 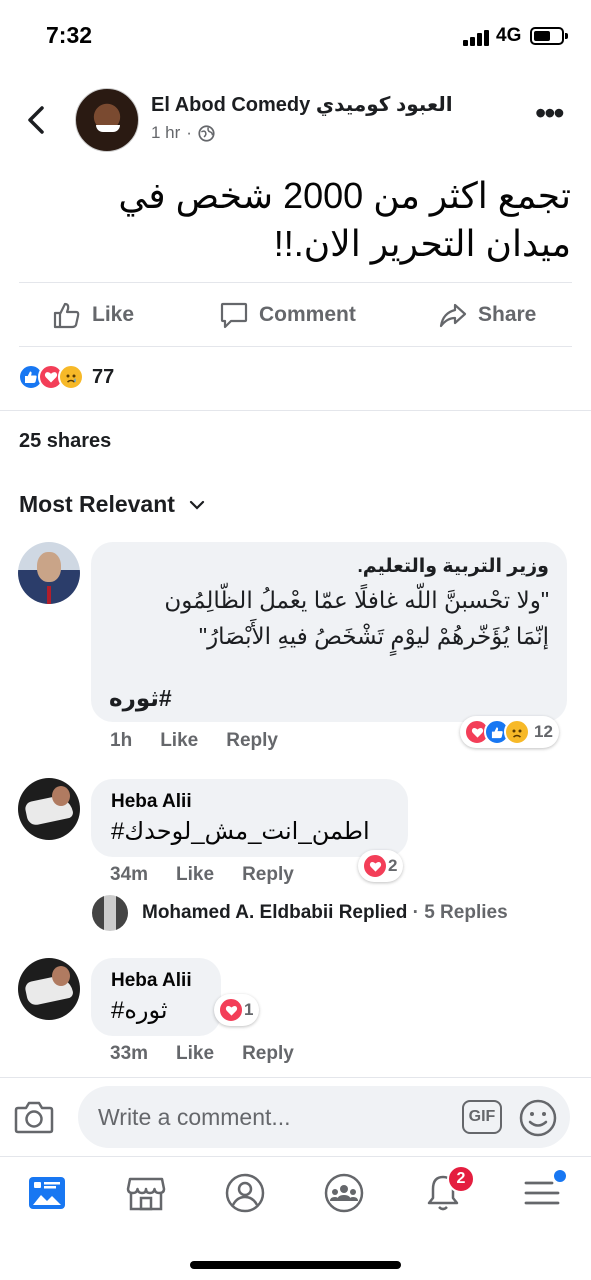 I want to click on marketplace-icon, so click(x=146, y=1193).